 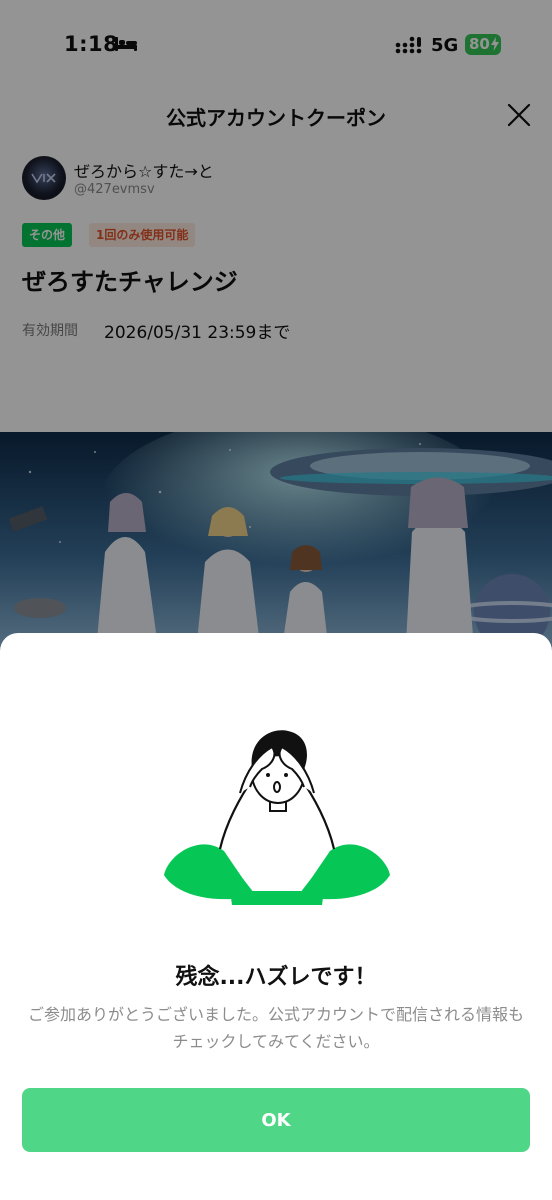 I want to click on person-holding-head-icon, so click(x=277, y=817).